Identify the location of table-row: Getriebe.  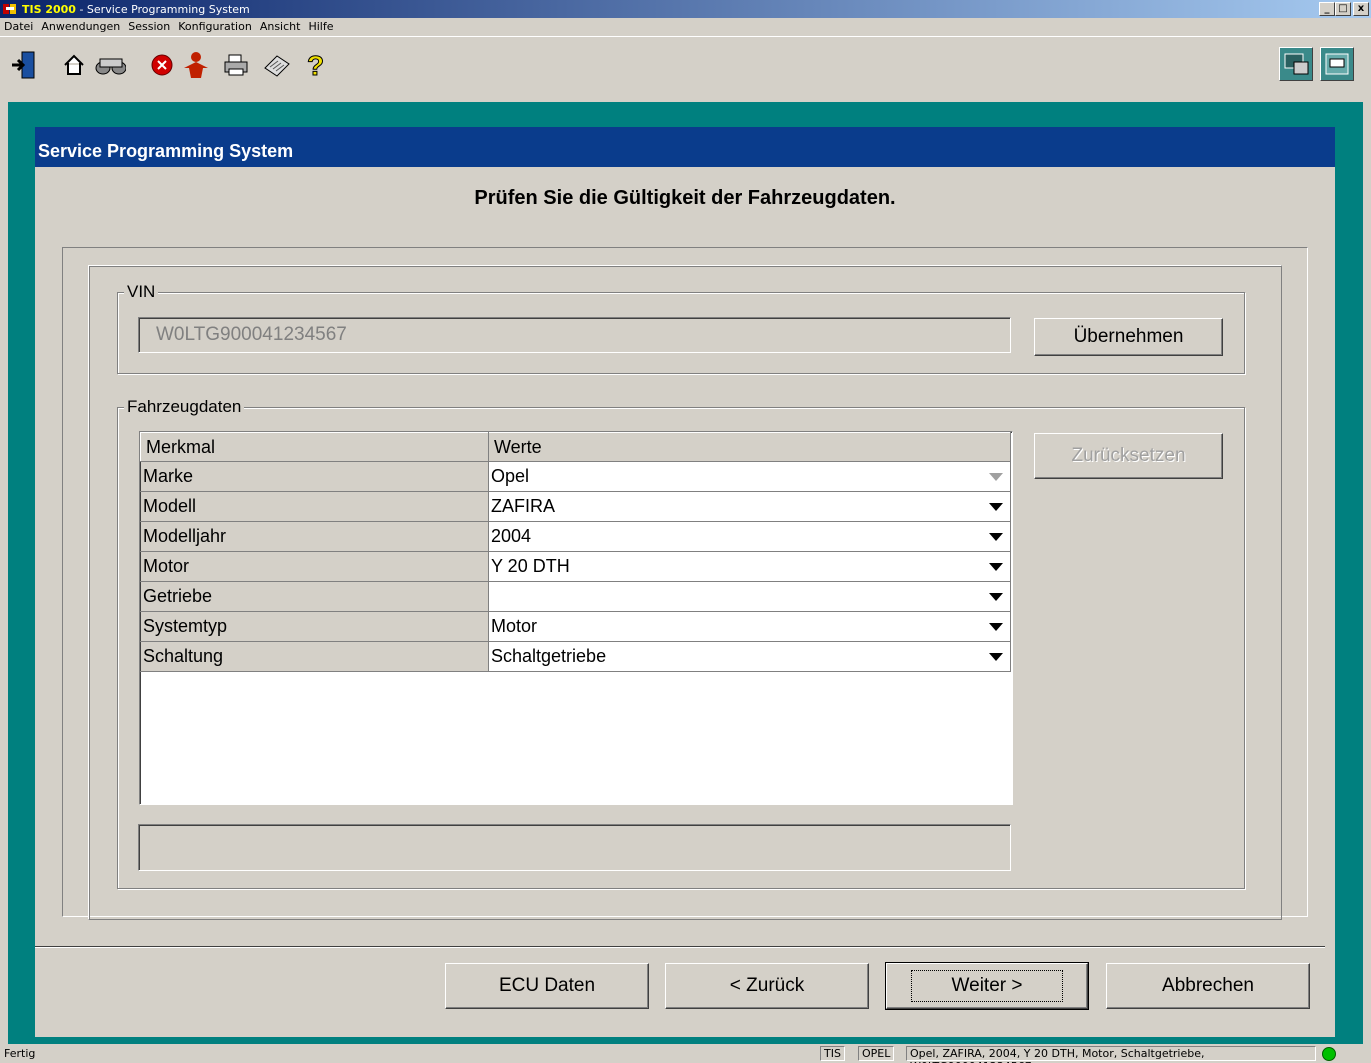
(575, 596).